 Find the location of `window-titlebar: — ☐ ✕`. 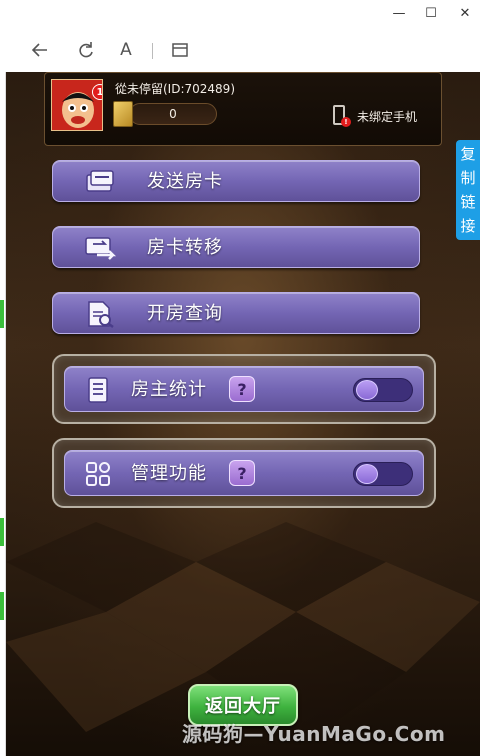

window-titlebar: — ☐ ✕ is located at coordinates (240, 13).